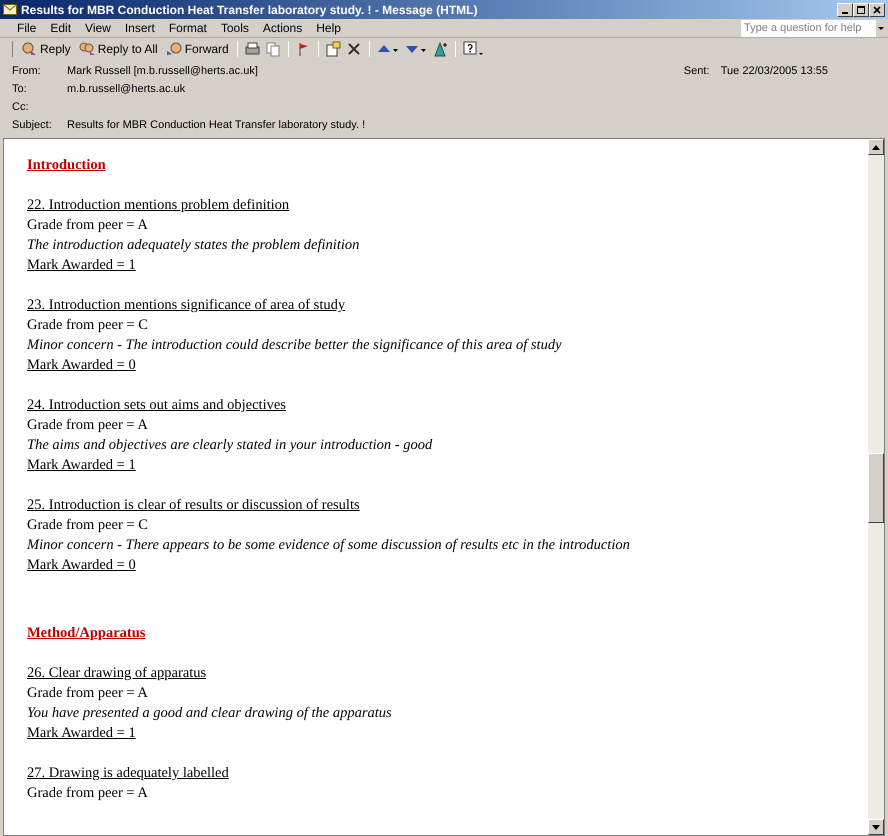 The width and height of the screenshot is (888, 836). What do you see at coordinates (283, 28) in the screenshot?
I see `menu-item: Actions` at bounding box center [283, 28].